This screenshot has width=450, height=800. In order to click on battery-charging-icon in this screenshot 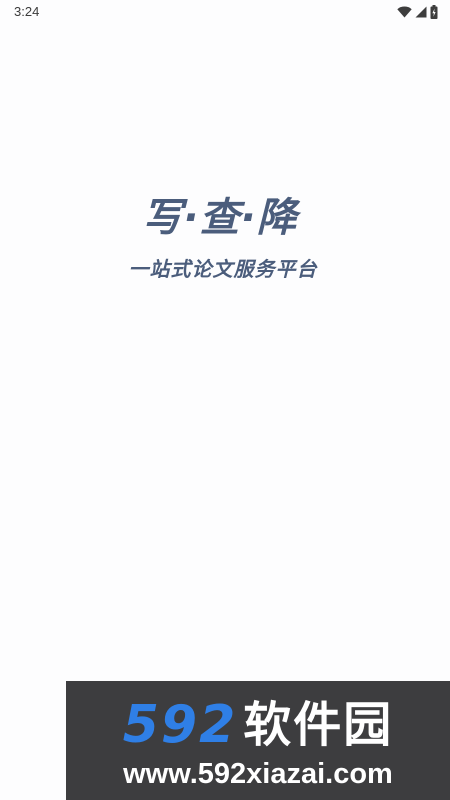, I will do `click(434, 12)`.